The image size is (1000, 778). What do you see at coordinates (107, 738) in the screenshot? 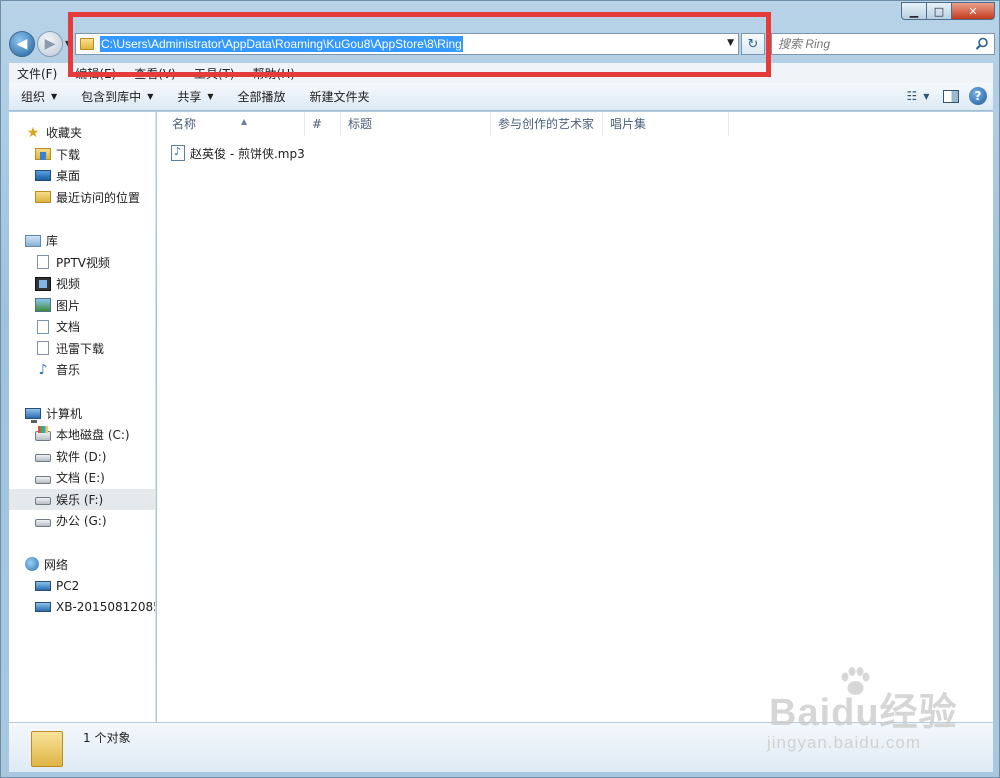
I see `item-count: 1 个对象` at bounding box center [107, 738].